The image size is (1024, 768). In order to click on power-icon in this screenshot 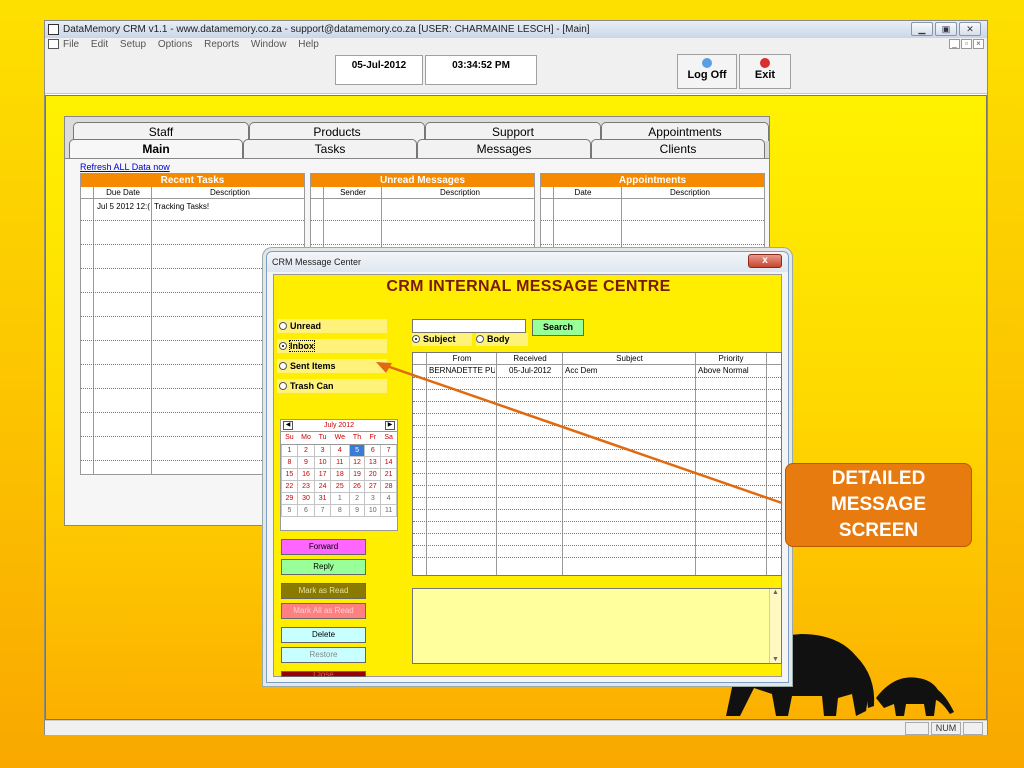, I will do `click(765, 63)`.